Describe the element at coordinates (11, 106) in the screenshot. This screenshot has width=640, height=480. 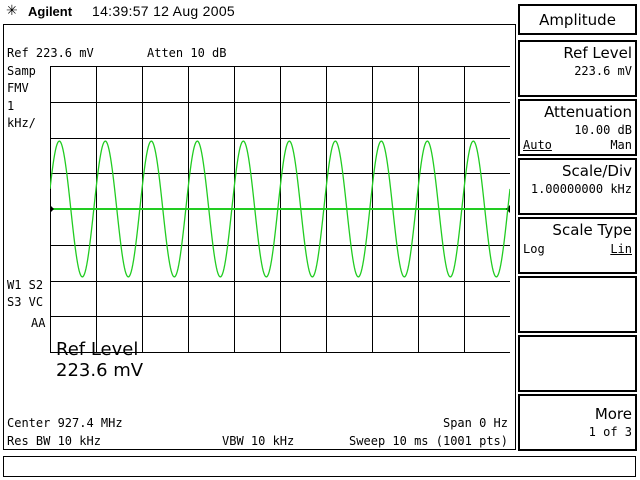
I see `scale-value-annotation: 1` at that location.